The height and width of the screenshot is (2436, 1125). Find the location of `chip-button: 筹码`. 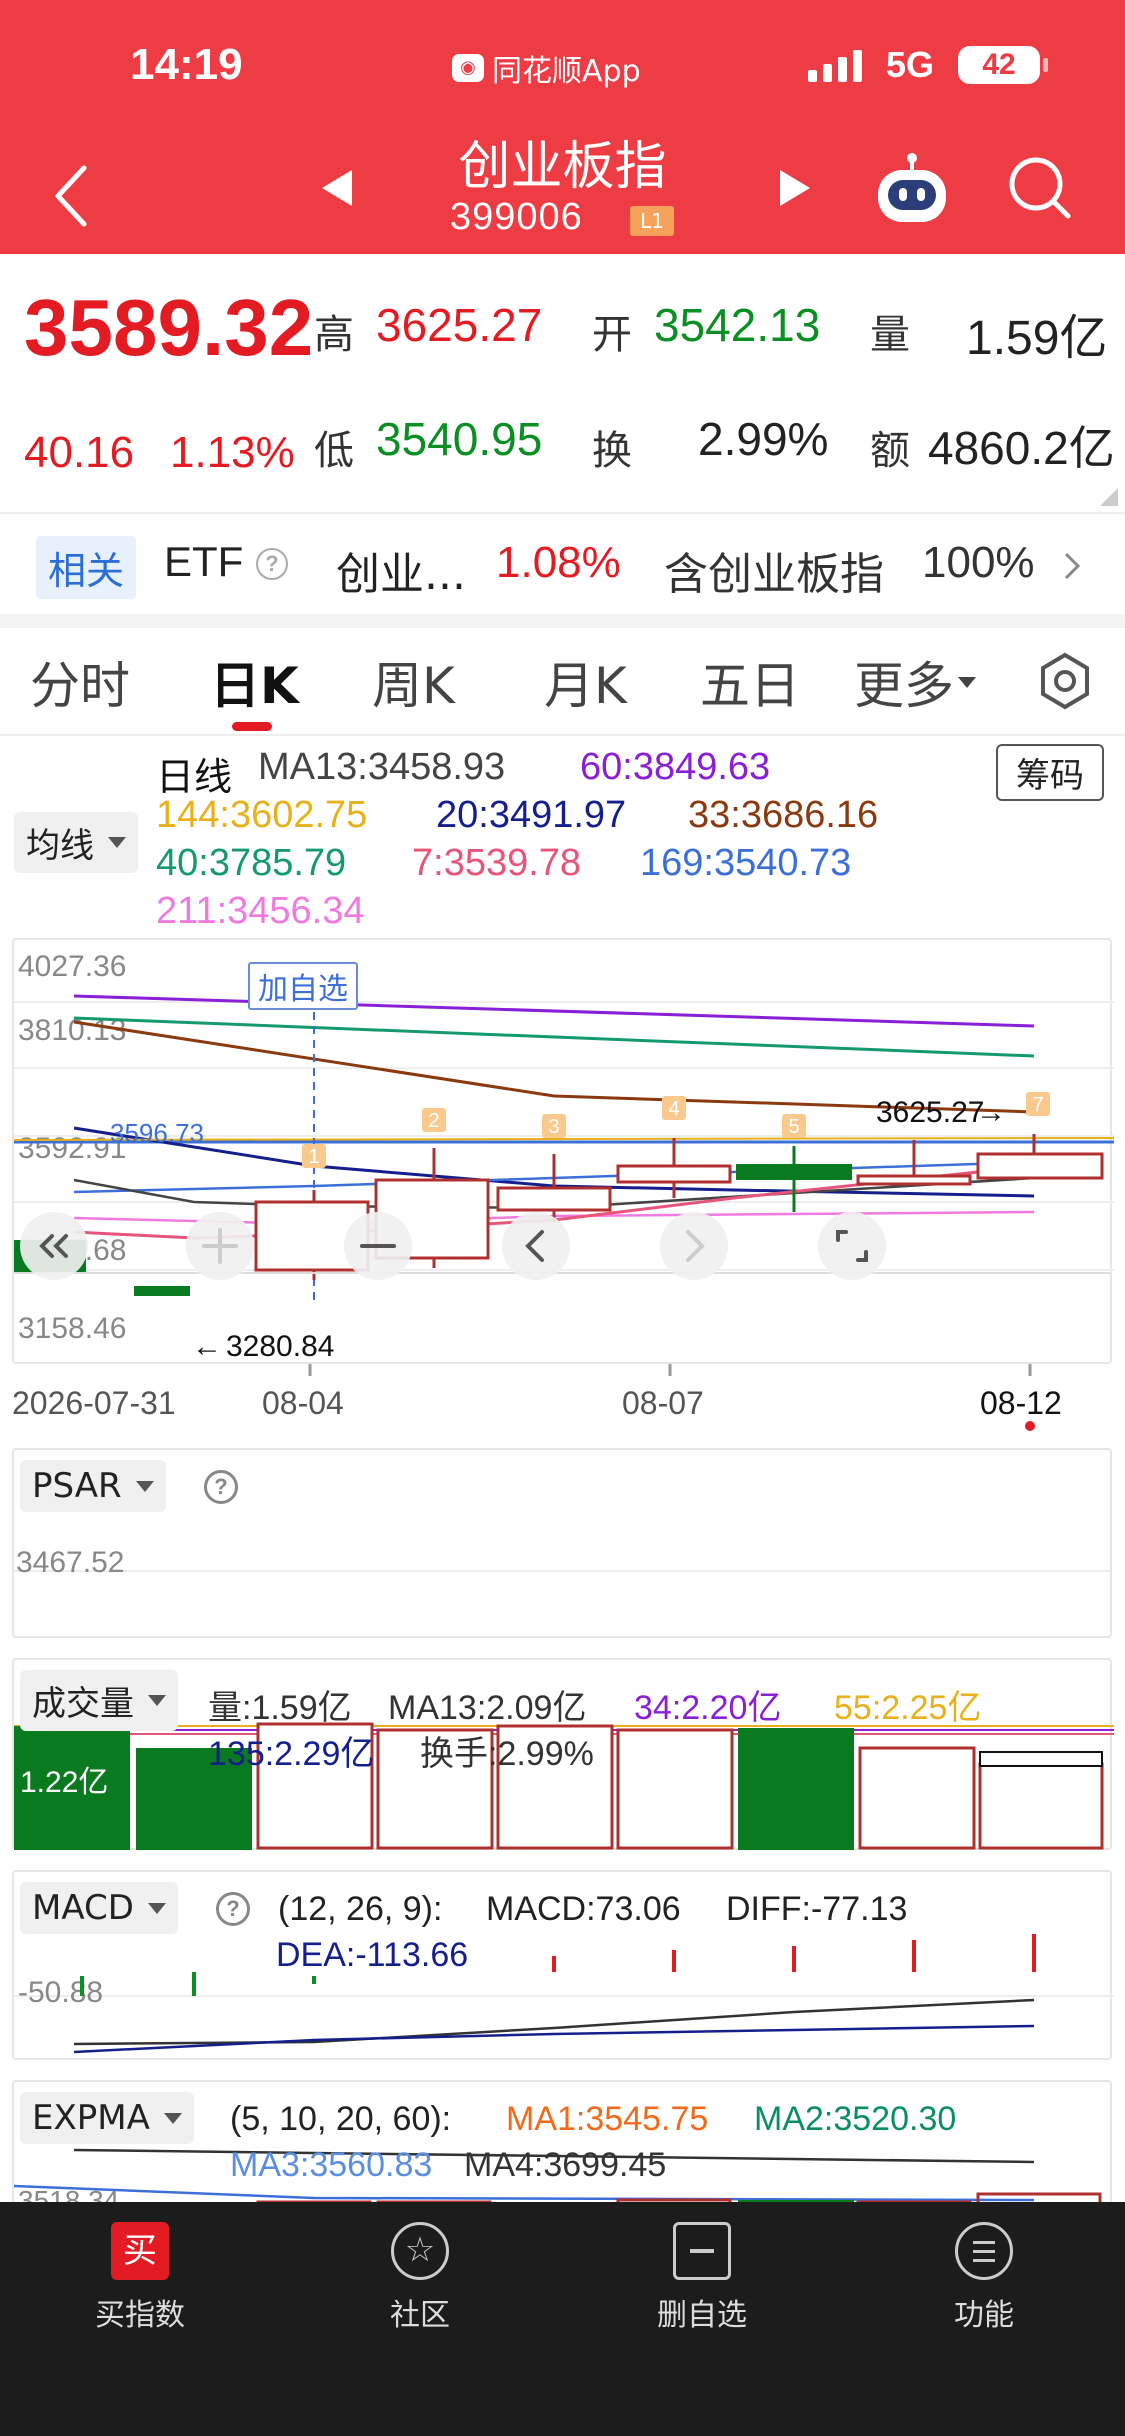

chip-button: 筹码 is located at coordinates (1050, 772).